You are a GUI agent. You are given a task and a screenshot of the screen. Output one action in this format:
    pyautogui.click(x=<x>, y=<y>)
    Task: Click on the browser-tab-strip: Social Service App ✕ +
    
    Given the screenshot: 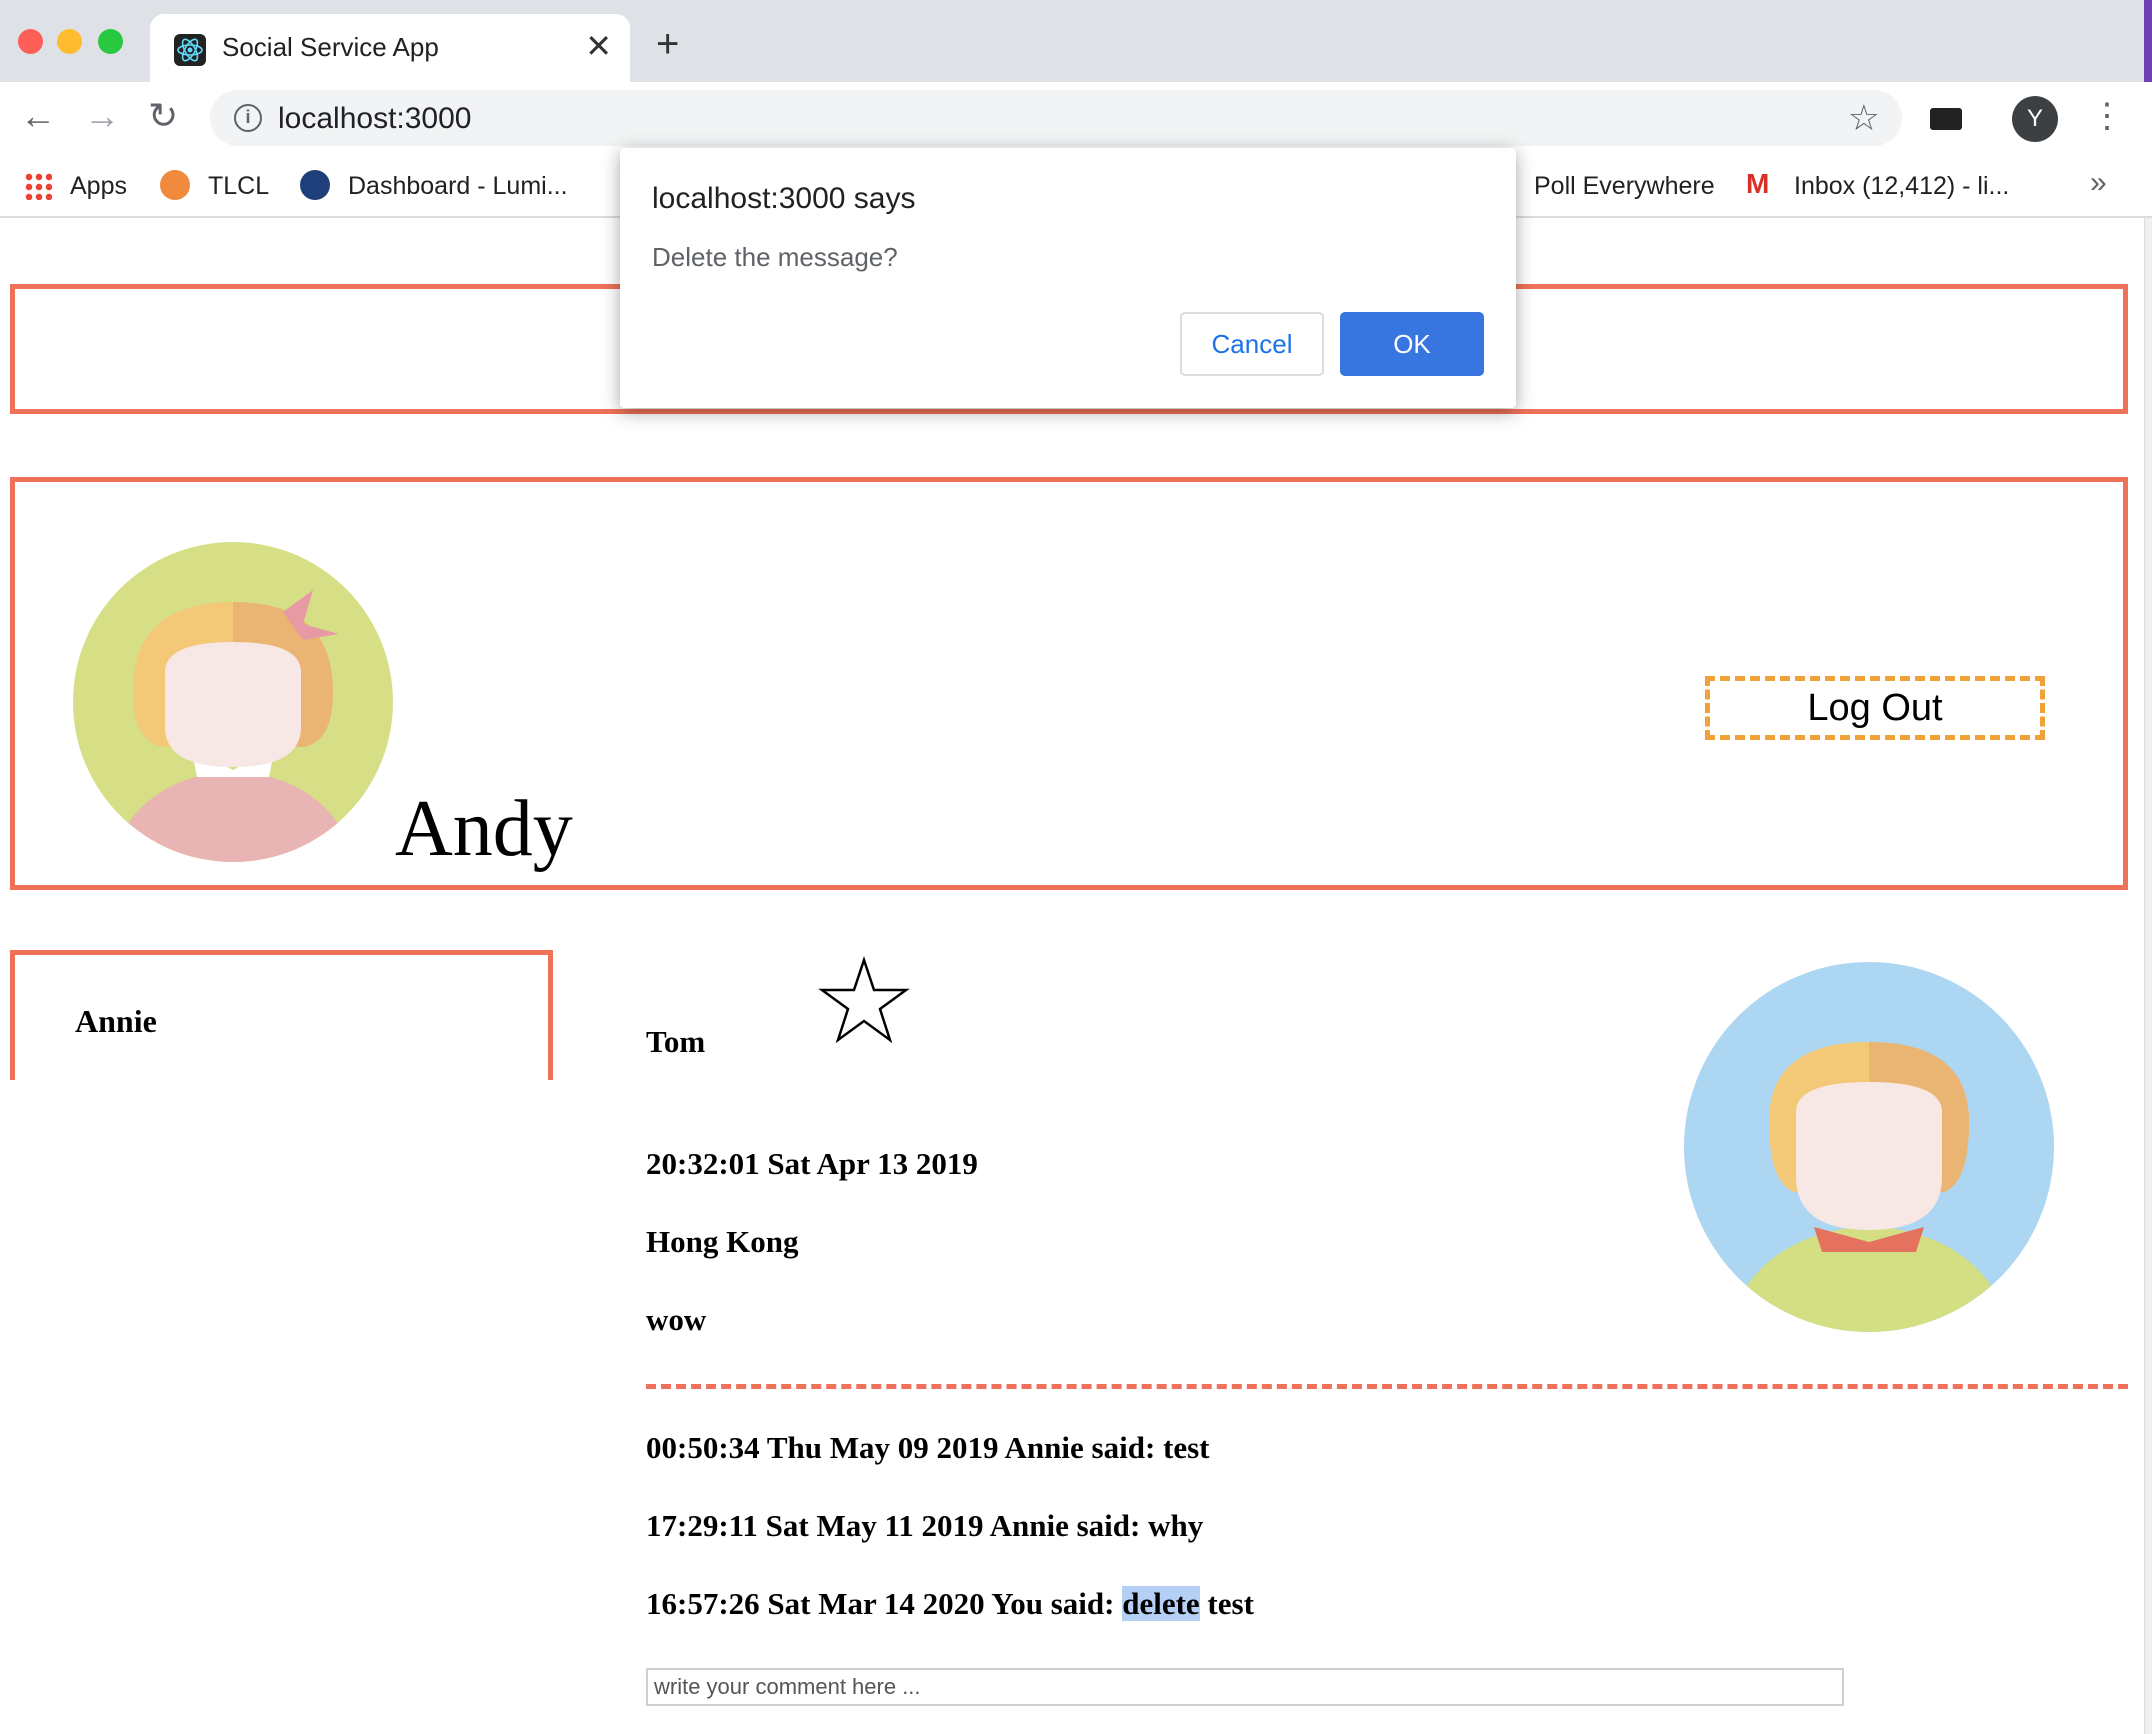 What is the action you would take?
    pyautogui.click(x=1076, y=41)
    